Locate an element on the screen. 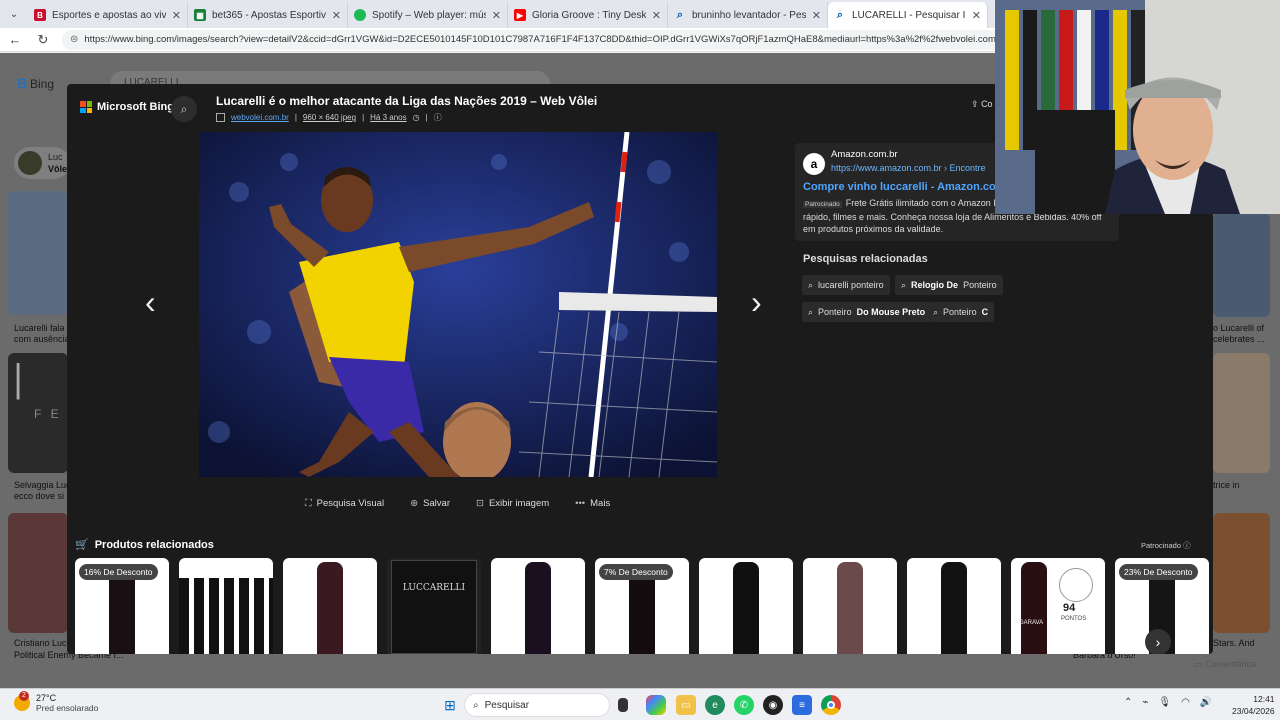 This screenshot has width=1280, height=720. discount-badge: 23% De Desconto is located at coordinates (1158, 572).